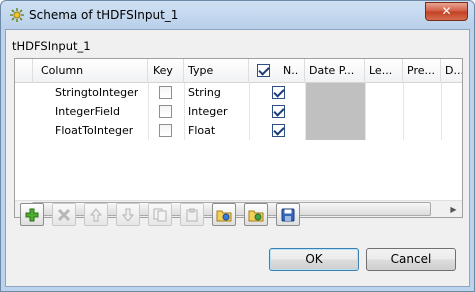 This screenshot has width=475, height=292. I want to click on move-down-button, so click(128, 214).